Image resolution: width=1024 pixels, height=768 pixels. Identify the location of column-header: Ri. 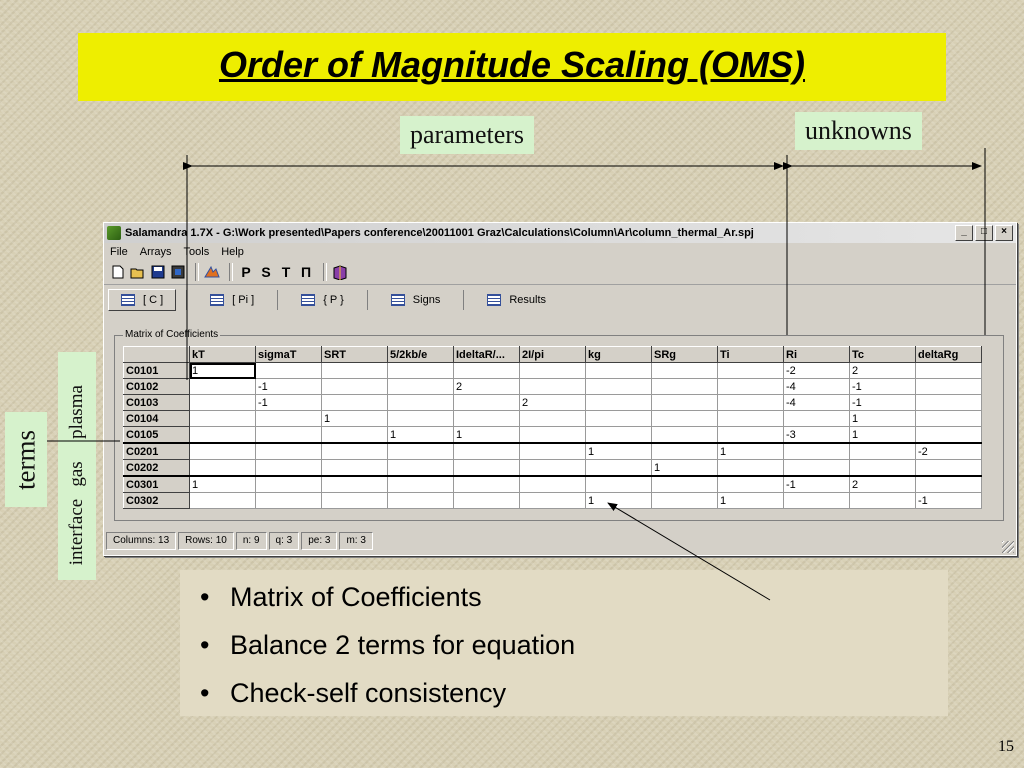
(816, 354).